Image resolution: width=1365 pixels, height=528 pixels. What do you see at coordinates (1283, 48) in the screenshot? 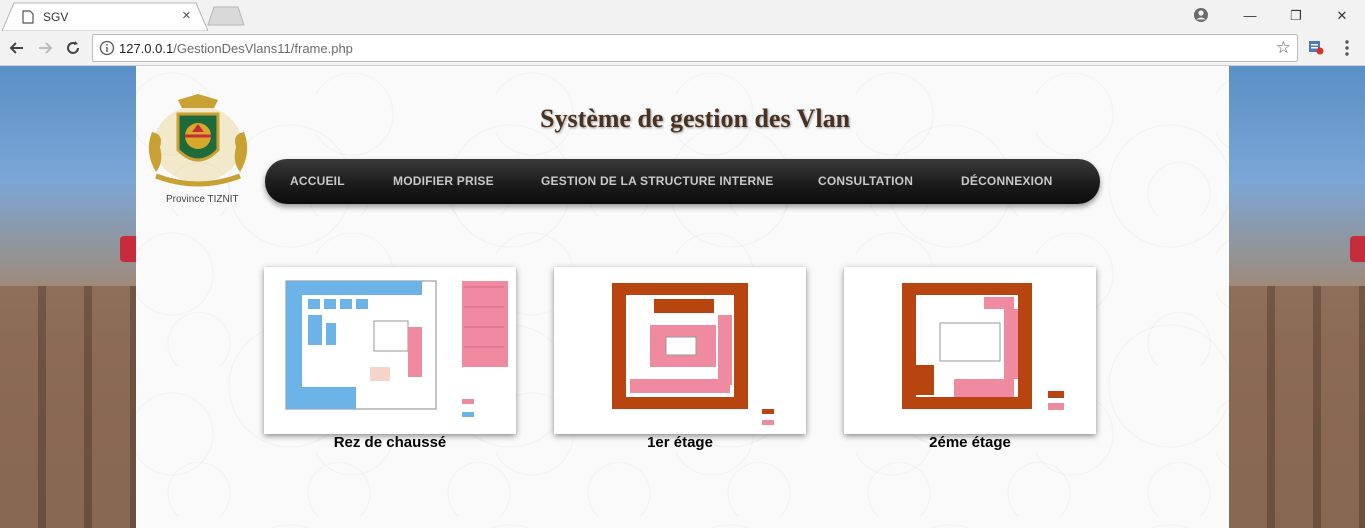
I see `bookmark-star-icon: ☆` at bounding box center [1283, 48].